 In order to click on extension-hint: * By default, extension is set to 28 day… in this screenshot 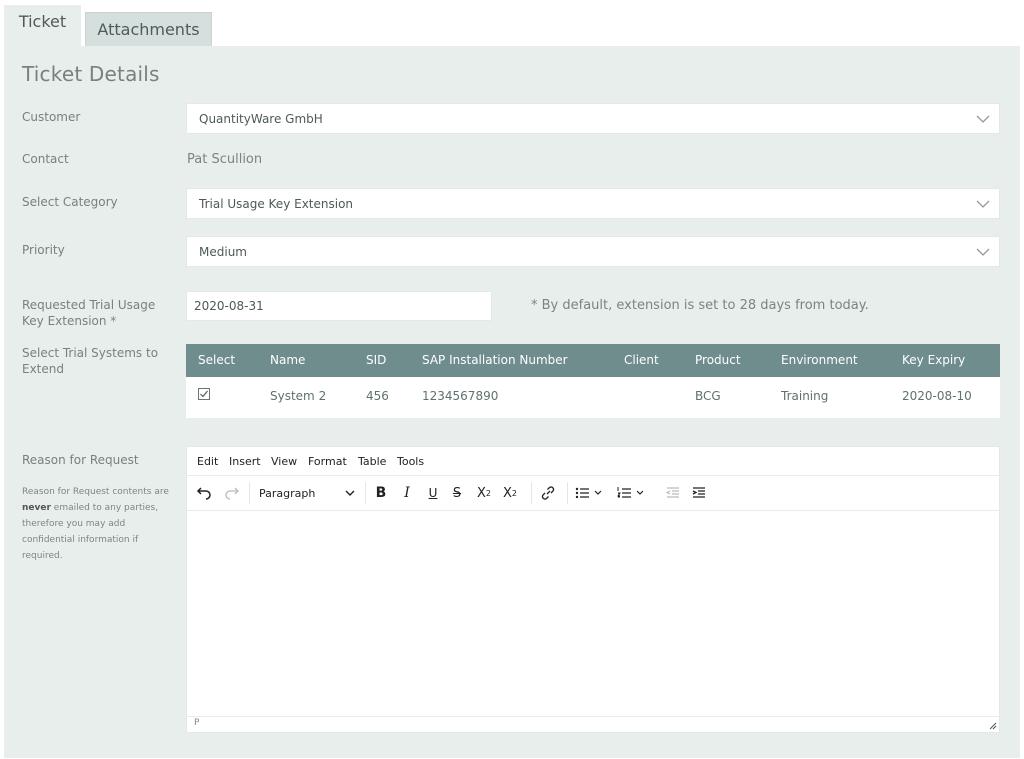, I will do `click(700, 305)`.